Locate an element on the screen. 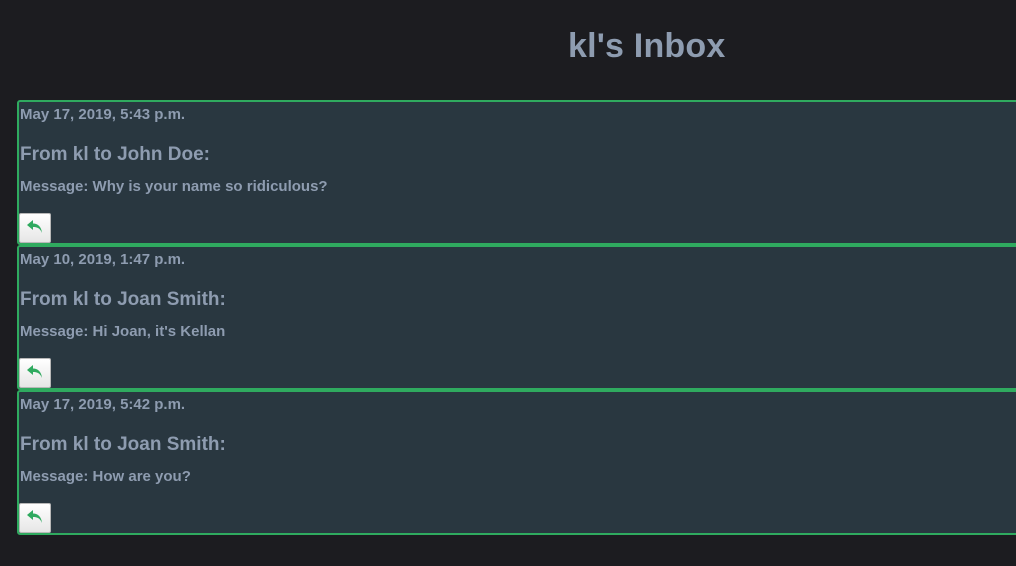 This screenshot has width=1016, height=566. message-body: Message: Why is your name so ridiculous? is located at coordinates (174, 186).